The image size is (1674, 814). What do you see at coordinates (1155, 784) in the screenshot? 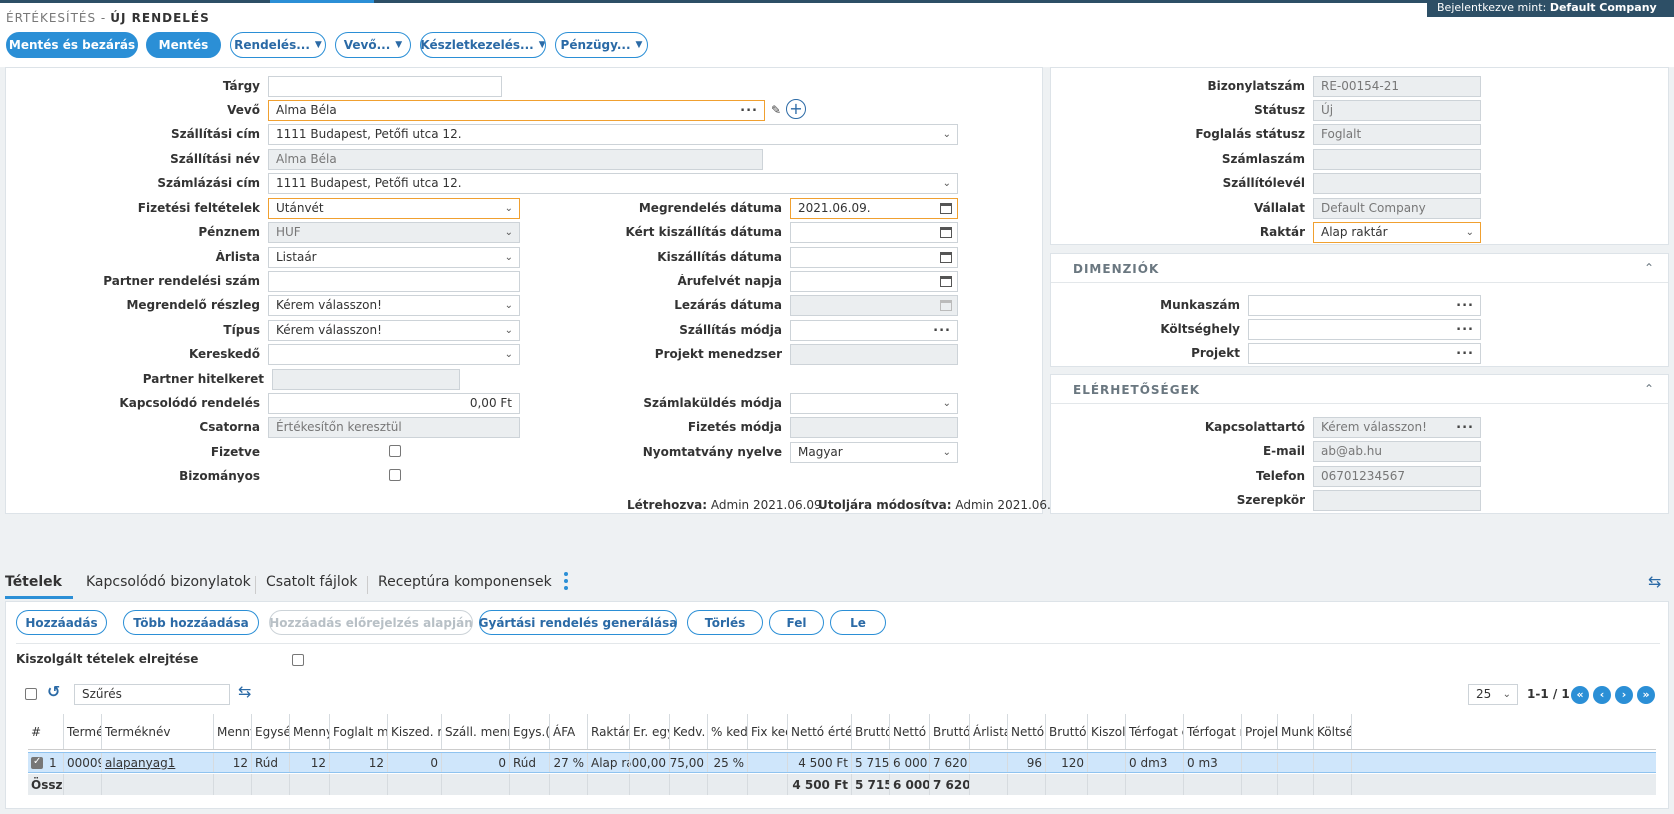
I see `total-cell-wrap` at bounding box center [1155, 784].